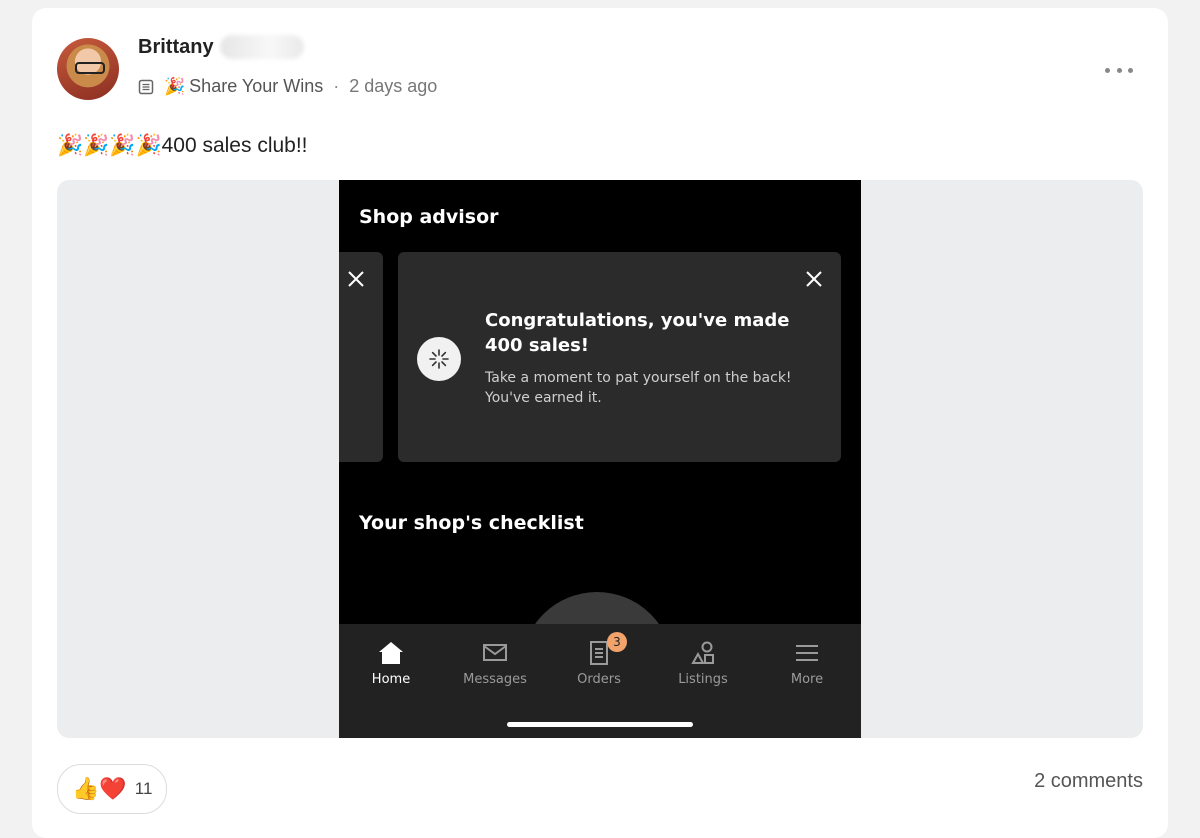 Image resolution: width=1200 pixels, height=838 pixels. I want to click on more-options-icon, so click(1119, 70).